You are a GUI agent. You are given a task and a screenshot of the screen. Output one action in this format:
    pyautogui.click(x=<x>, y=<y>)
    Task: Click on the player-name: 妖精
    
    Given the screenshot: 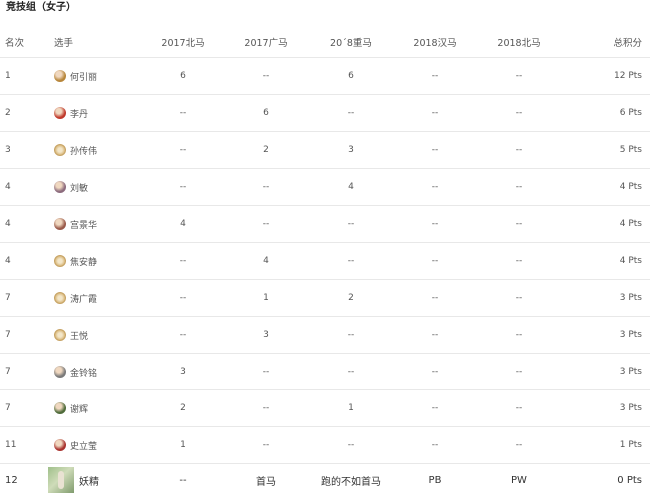 What is the action you would take?
    pyautogui.click(x=89, y=480)
    